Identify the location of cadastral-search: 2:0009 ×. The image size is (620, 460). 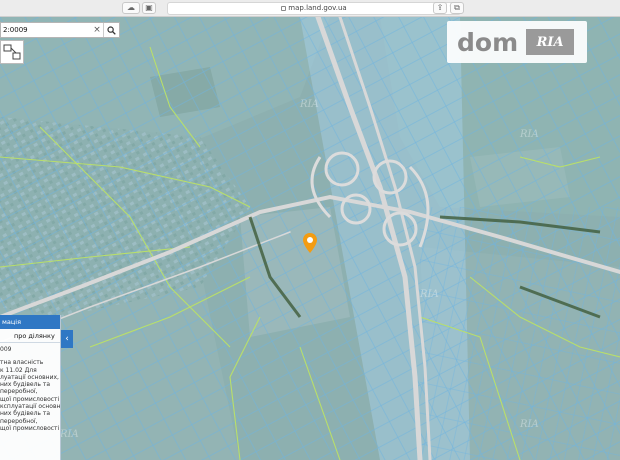
(60, 30).